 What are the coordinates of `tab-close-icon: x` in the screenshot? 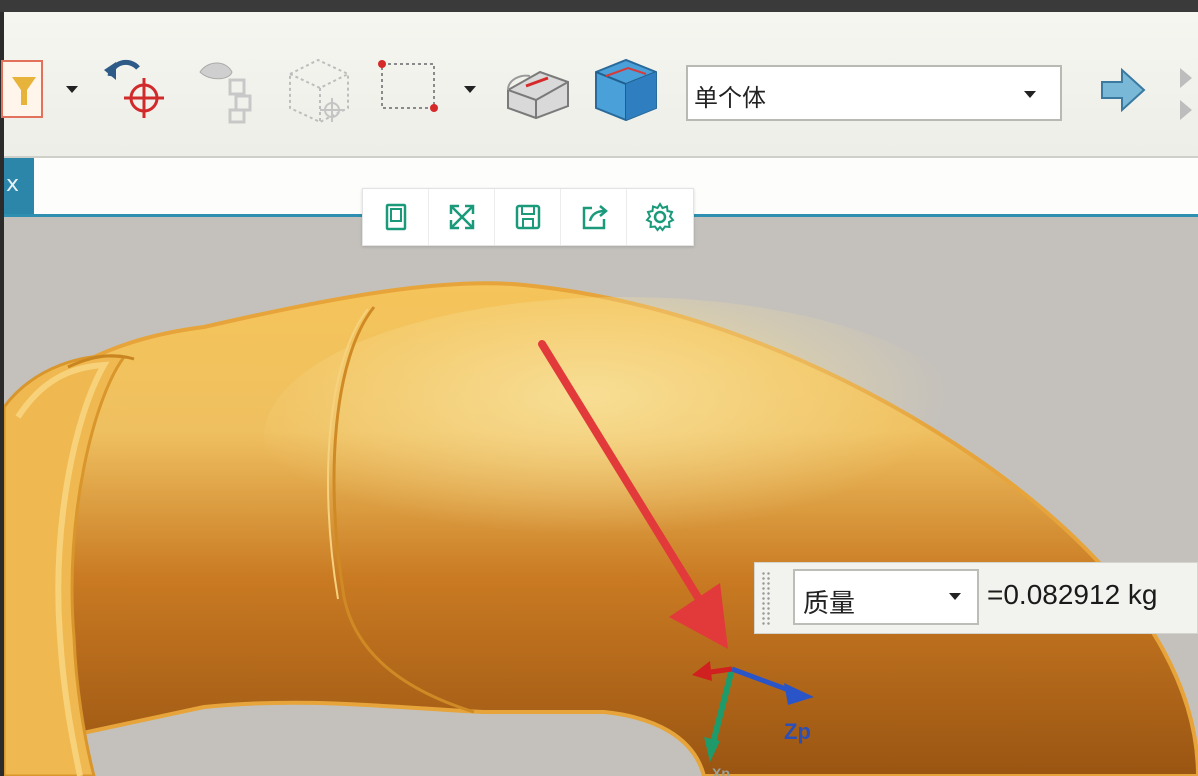 It's located at (12, 184).